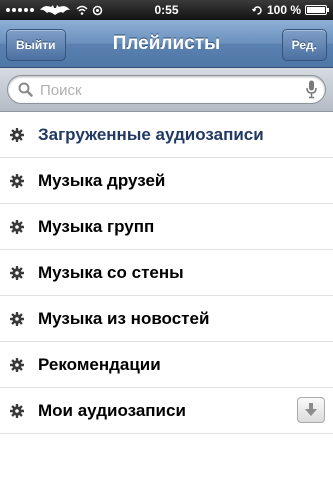 Image resolution: width=333 pixels, height=500 pixels. I want to click on playlist-item: Музыка групп, so click(166, 227).